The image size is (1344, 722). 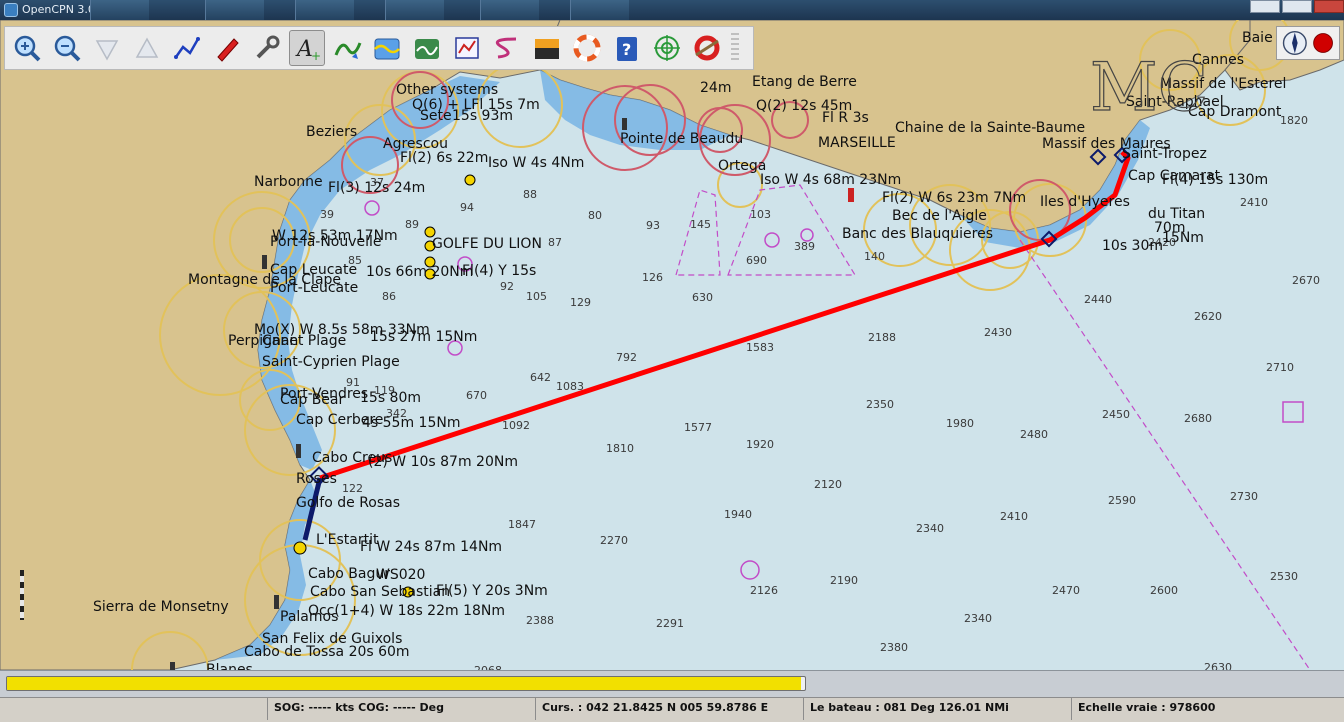 I want to click on app-icon, so click(x=11, y=10).